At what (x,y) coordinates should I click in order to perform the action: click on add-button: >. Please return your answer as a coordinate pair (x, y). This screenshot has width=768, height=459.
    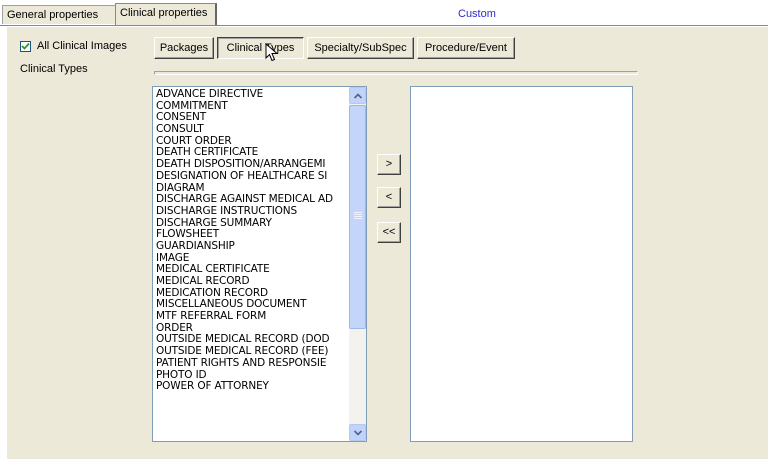
    Looking at the image, I should click on (389, 164).